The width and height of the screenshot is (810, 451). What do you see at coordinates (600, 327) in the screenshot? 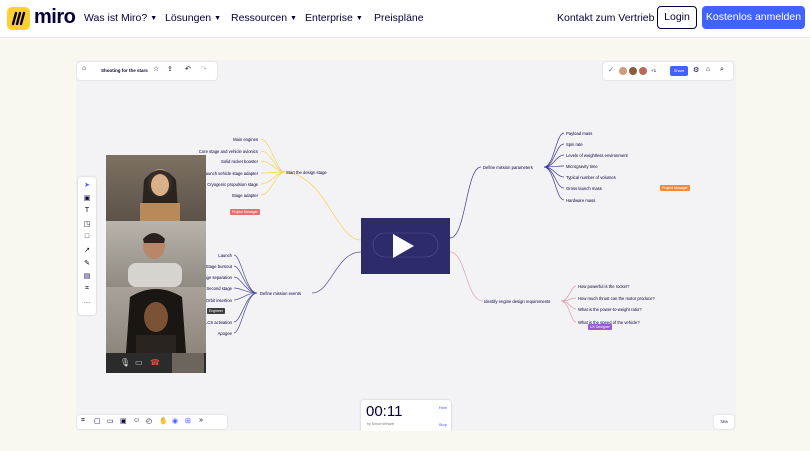
I see `cursor-tag: UX Designer` at bounding box center [600, 327].